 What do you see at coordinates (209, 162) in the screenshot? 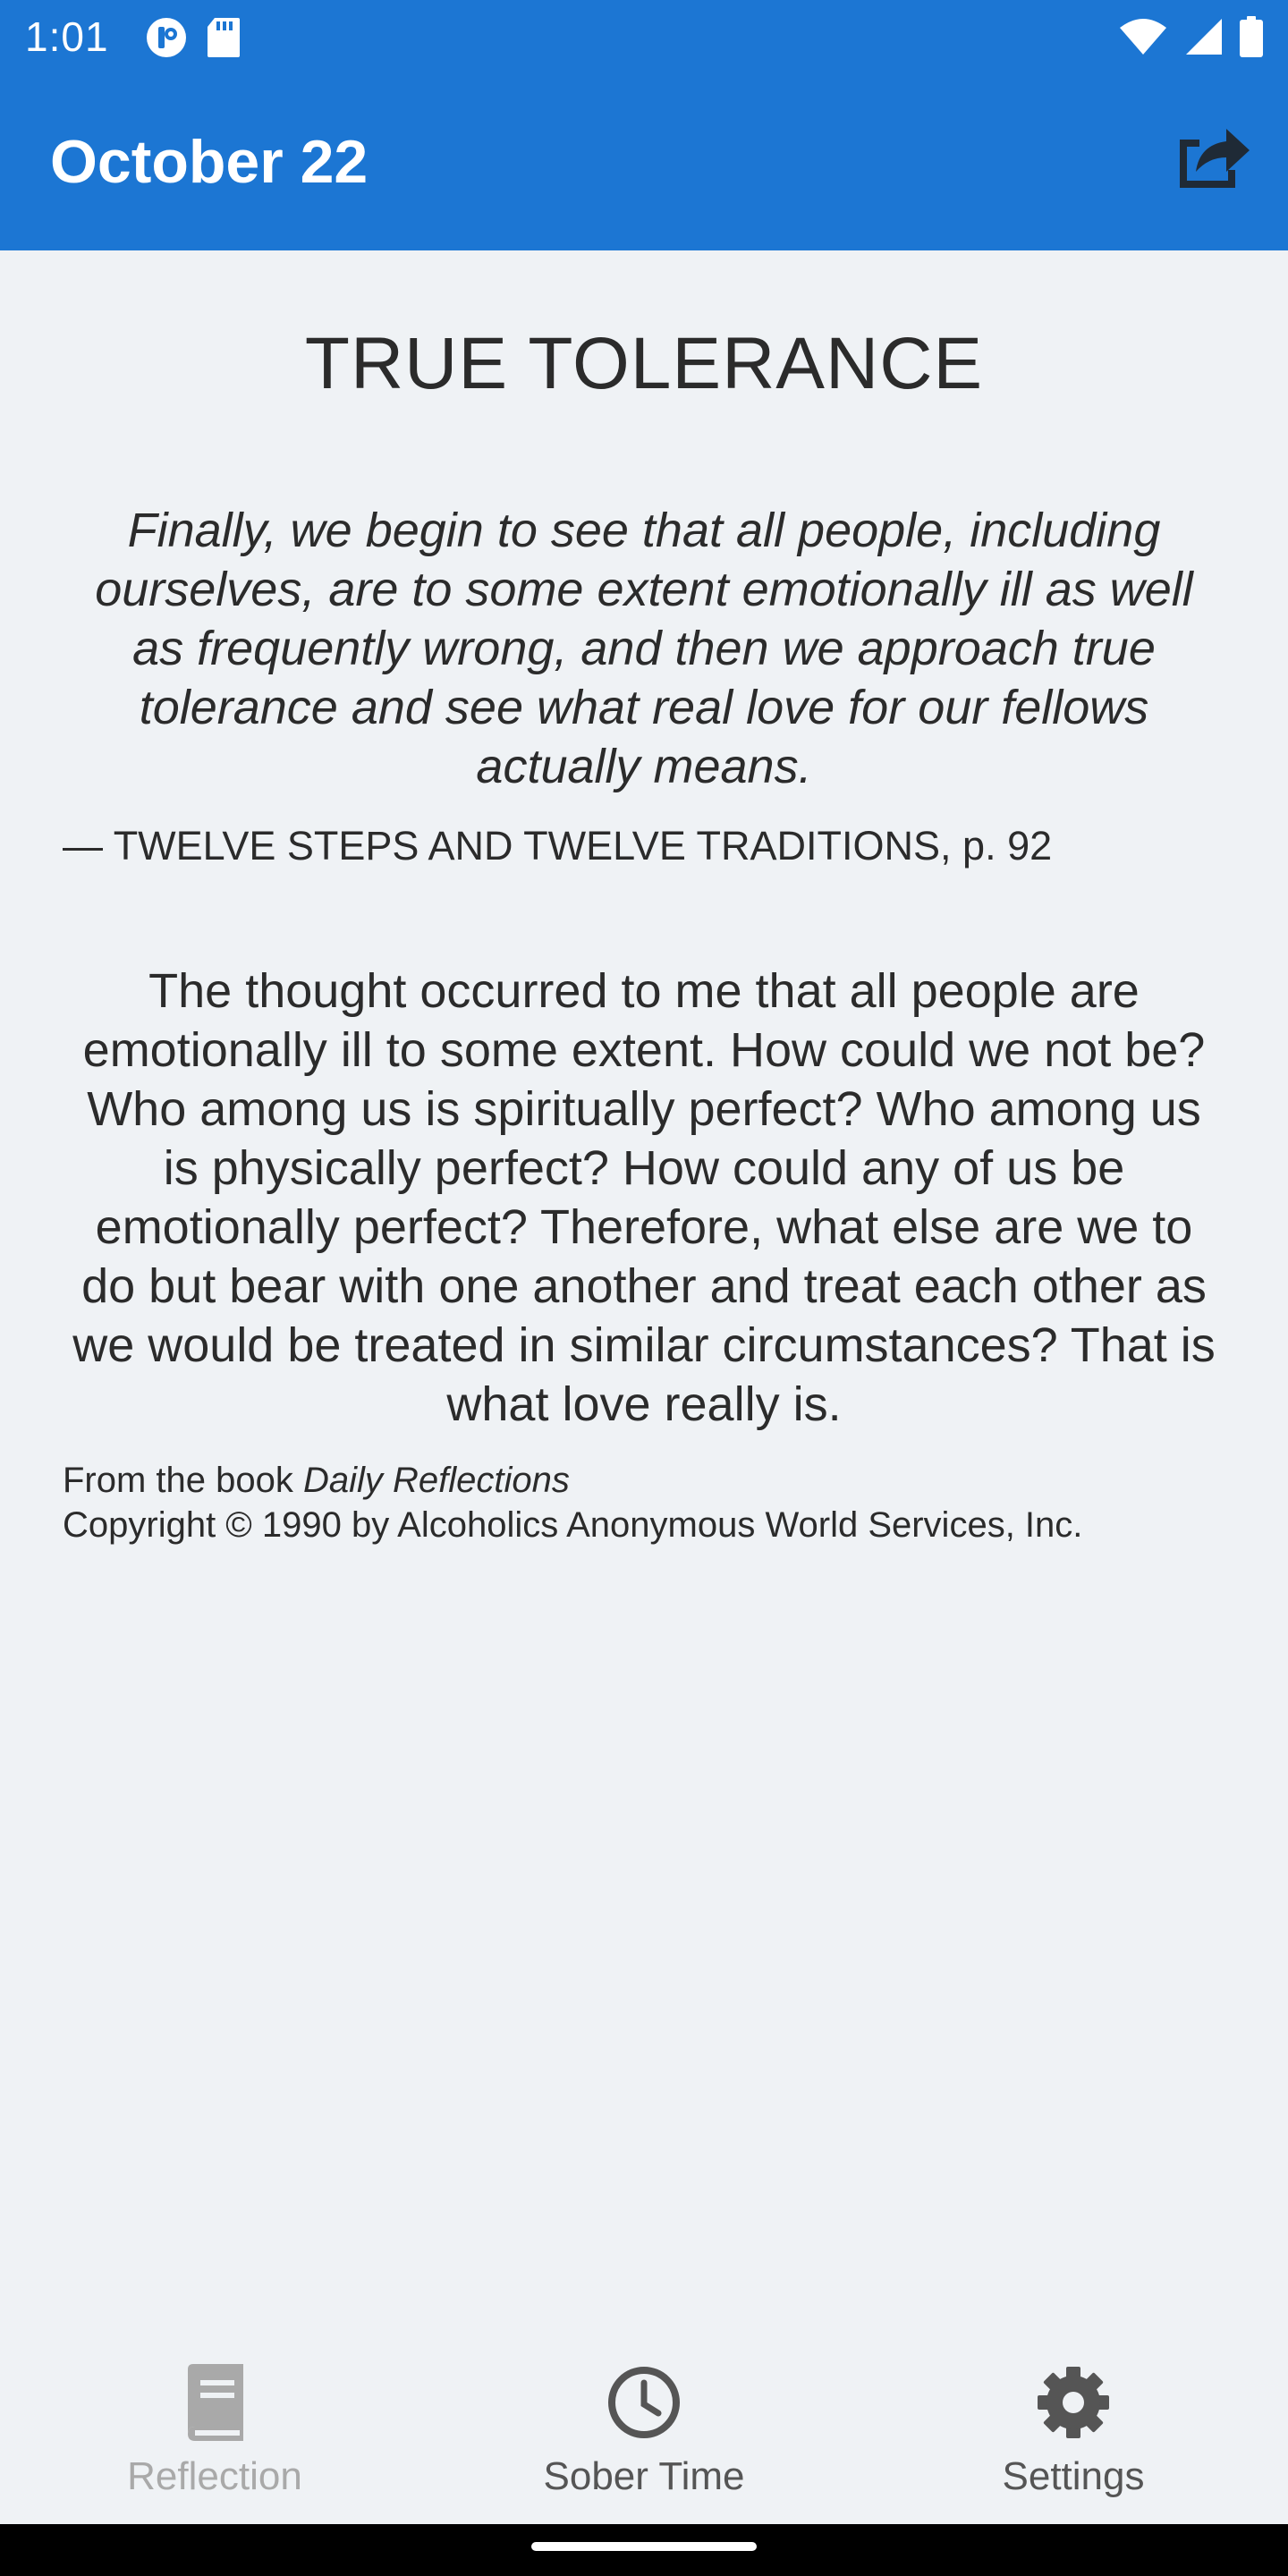
I see `app-title: October 22` at bounding box center [209, 162].